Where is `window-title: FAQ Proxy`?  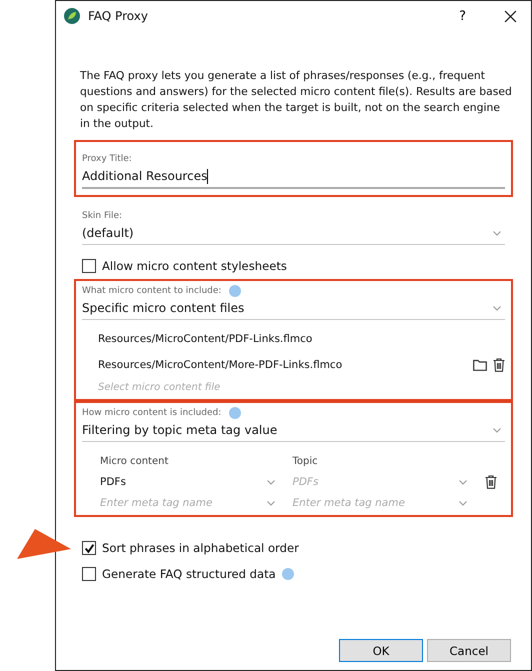
window-title: FAQ Proxy is located at coordinates (118, 16).